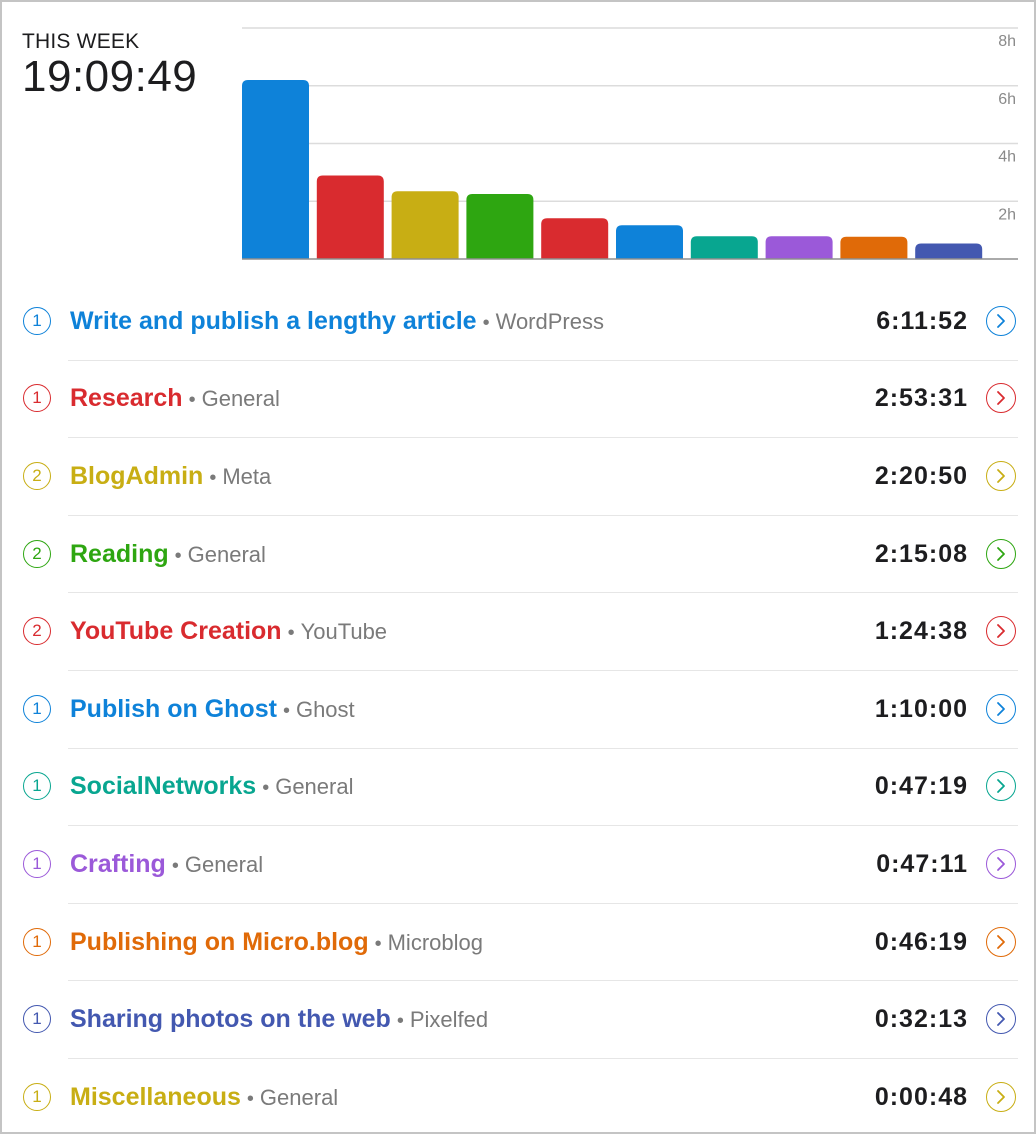  I want to click on bar-10: Sharing photos on the web, so click(949, 251).